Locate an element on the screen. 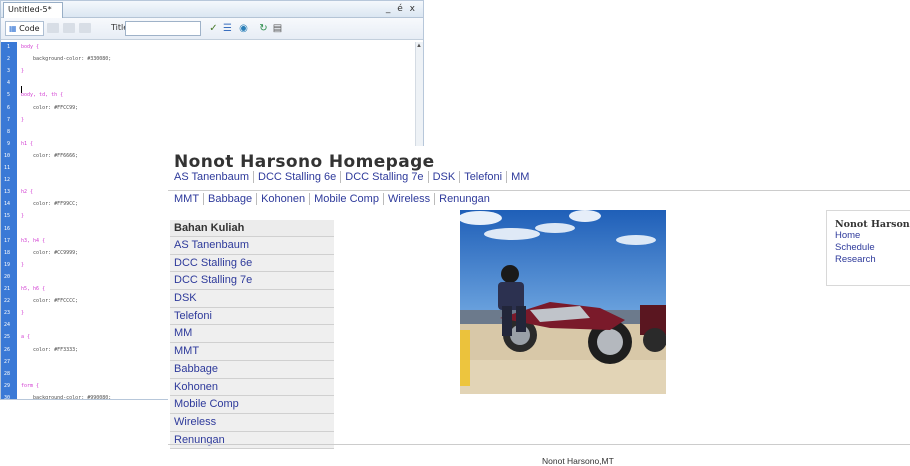 This screenshot has width=910, height=466. sidebar-item-renungan: Renungan is located at coordinates (252, 440).